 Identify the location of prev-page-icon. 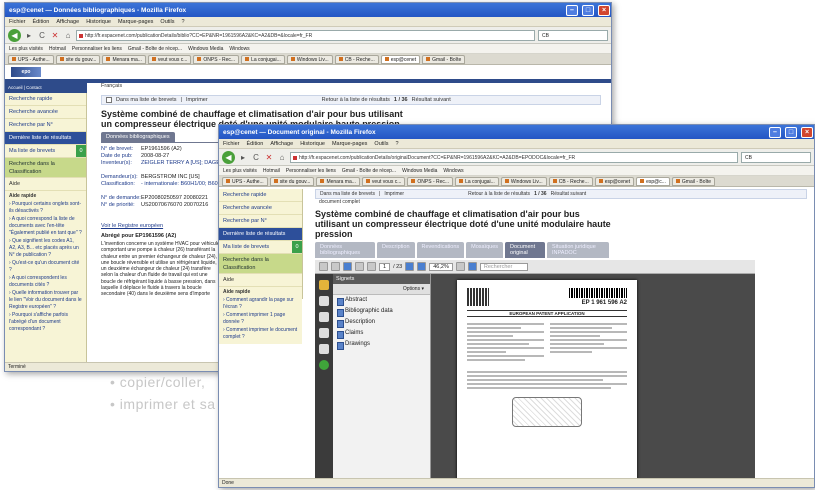
(359, 266).